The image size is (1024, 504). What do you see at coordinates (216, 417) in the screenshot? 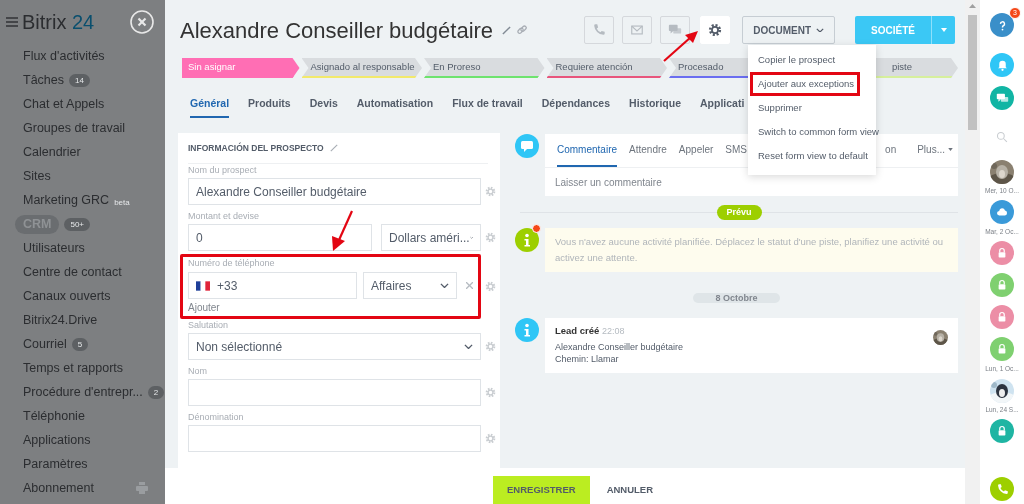
I see `field-label: Dénomination` at bounding box center [216, 417].